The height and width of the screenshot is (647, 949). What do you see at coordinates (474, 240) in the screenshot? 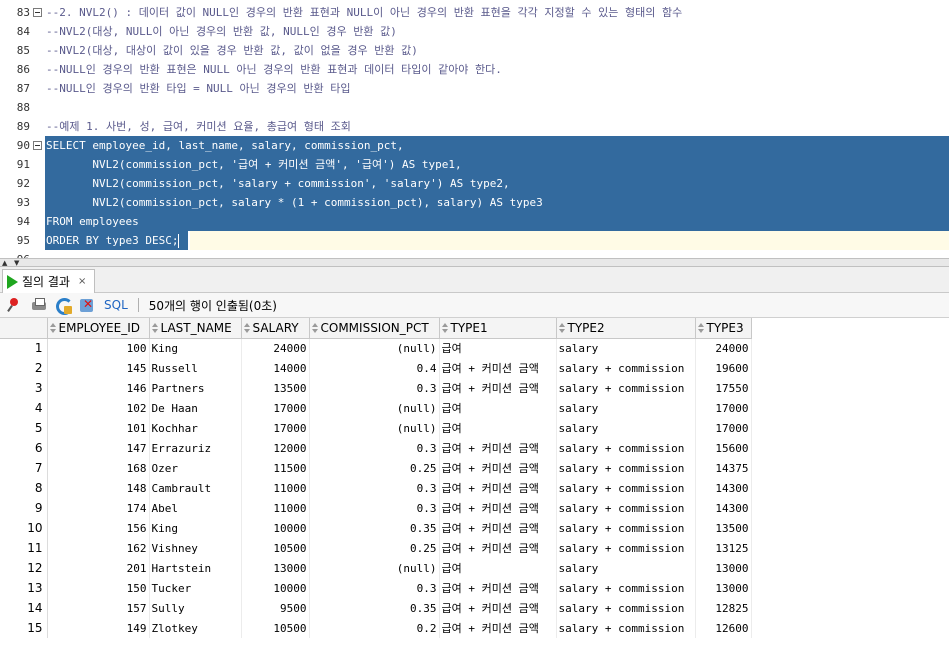
I see `code-line: 95 ORDER BY type3 DESC;` at bounding box center [474, 240].